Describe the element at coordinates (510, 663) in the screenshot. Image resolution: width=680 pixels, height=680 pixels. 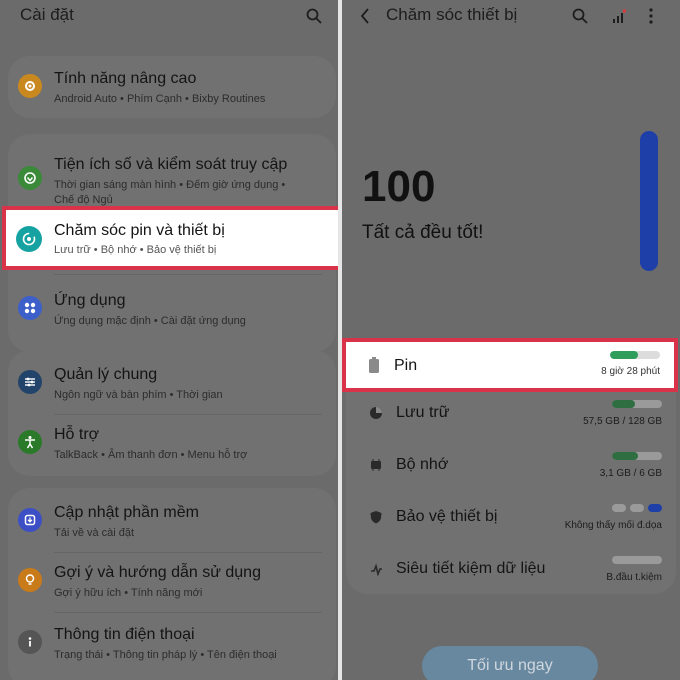
I see `optimize-now-button: Tối ưu ngay` at that location.